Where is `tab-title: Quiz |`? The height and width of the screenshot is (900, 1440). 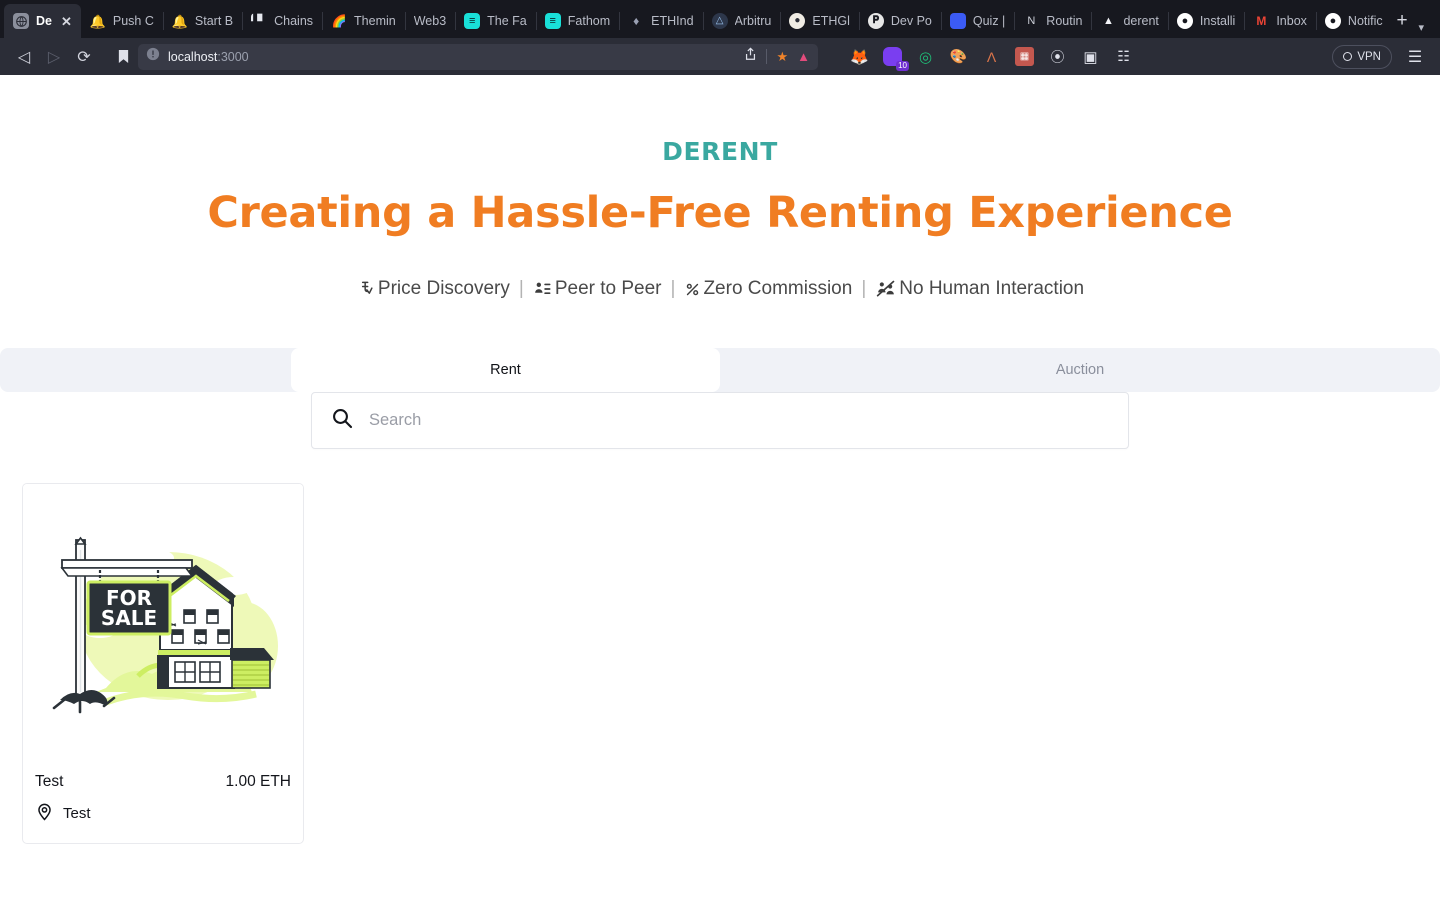
tab-title: Quiz | is located at coordinates (989, 21).